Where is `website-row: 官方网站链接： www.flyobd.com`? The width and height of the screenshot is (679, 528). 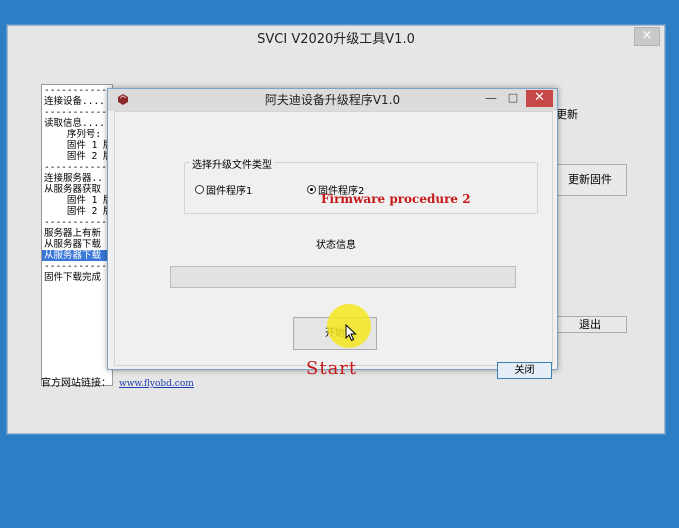
website-row: 官方网站链接： www.flyobd.com is located at coordinates (117, 381).